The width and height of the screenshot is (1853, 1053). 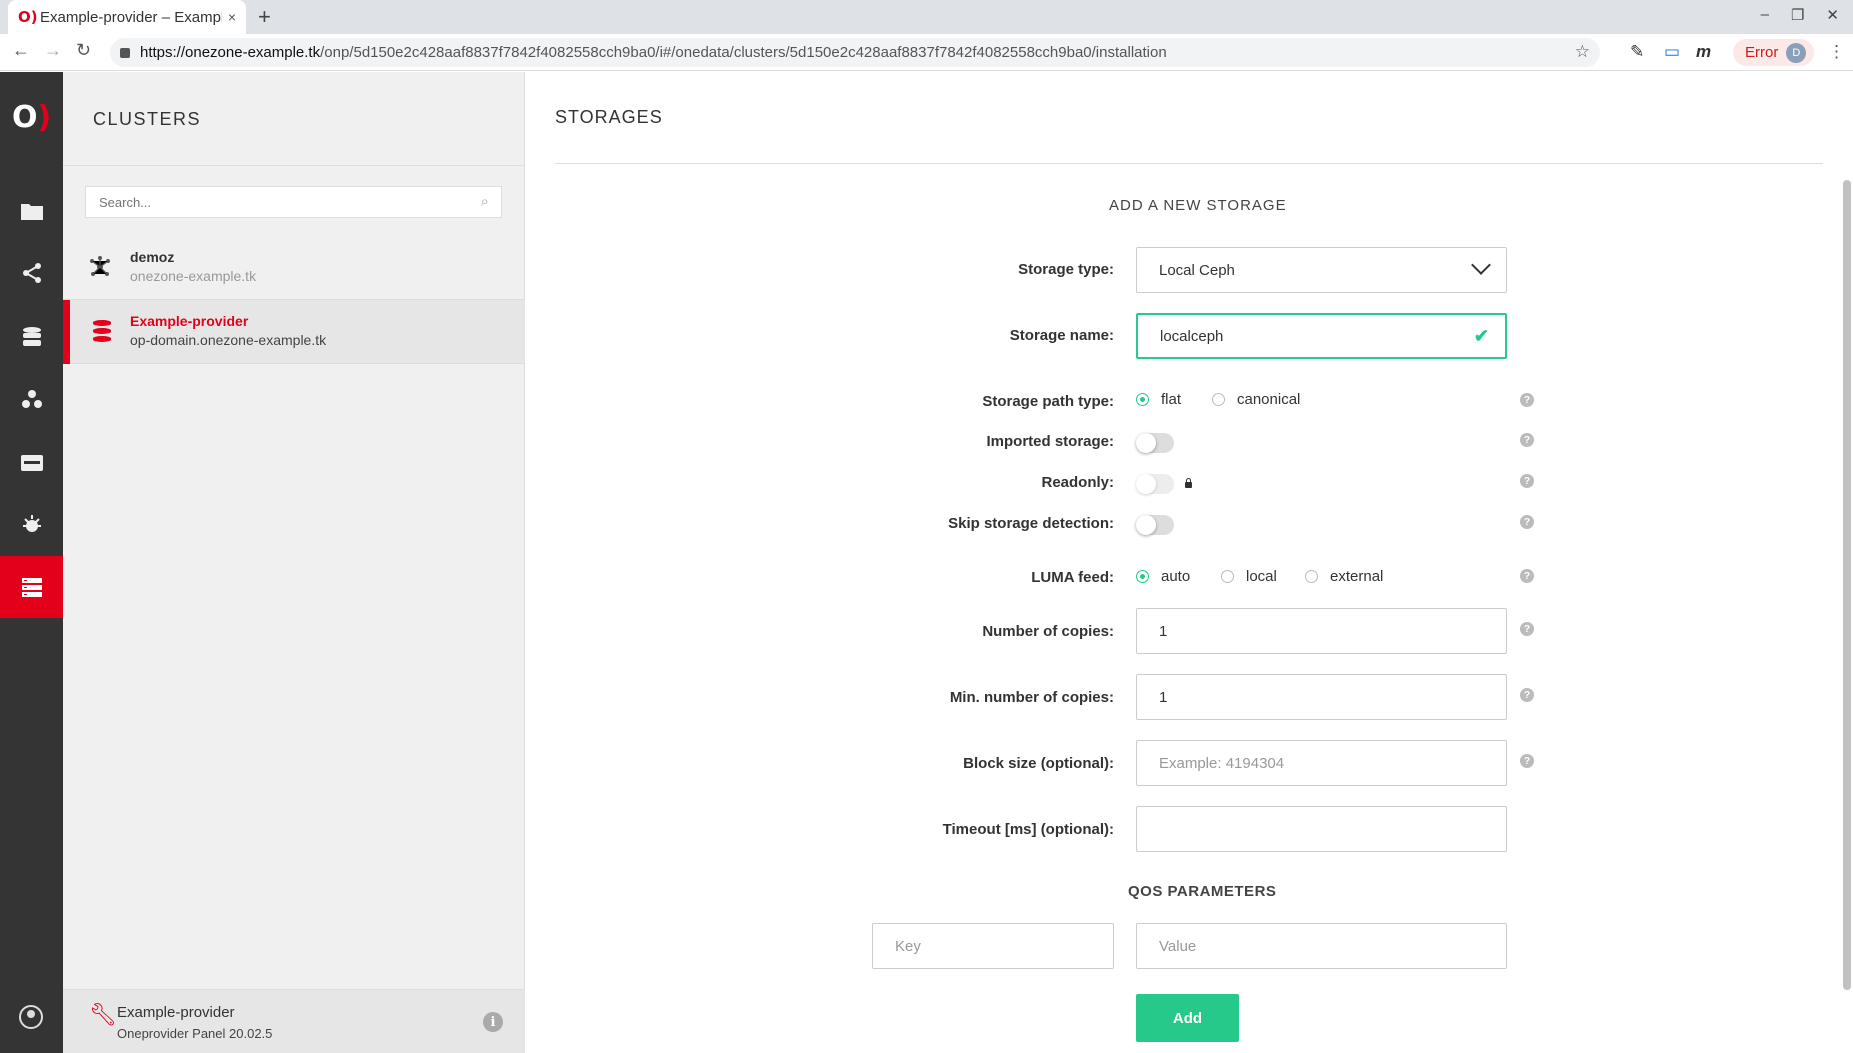 What do you see at coordinates (1703, 52) in the screenshot?
I see `extension-m-icon: m` at bounding box center [1703, 52].